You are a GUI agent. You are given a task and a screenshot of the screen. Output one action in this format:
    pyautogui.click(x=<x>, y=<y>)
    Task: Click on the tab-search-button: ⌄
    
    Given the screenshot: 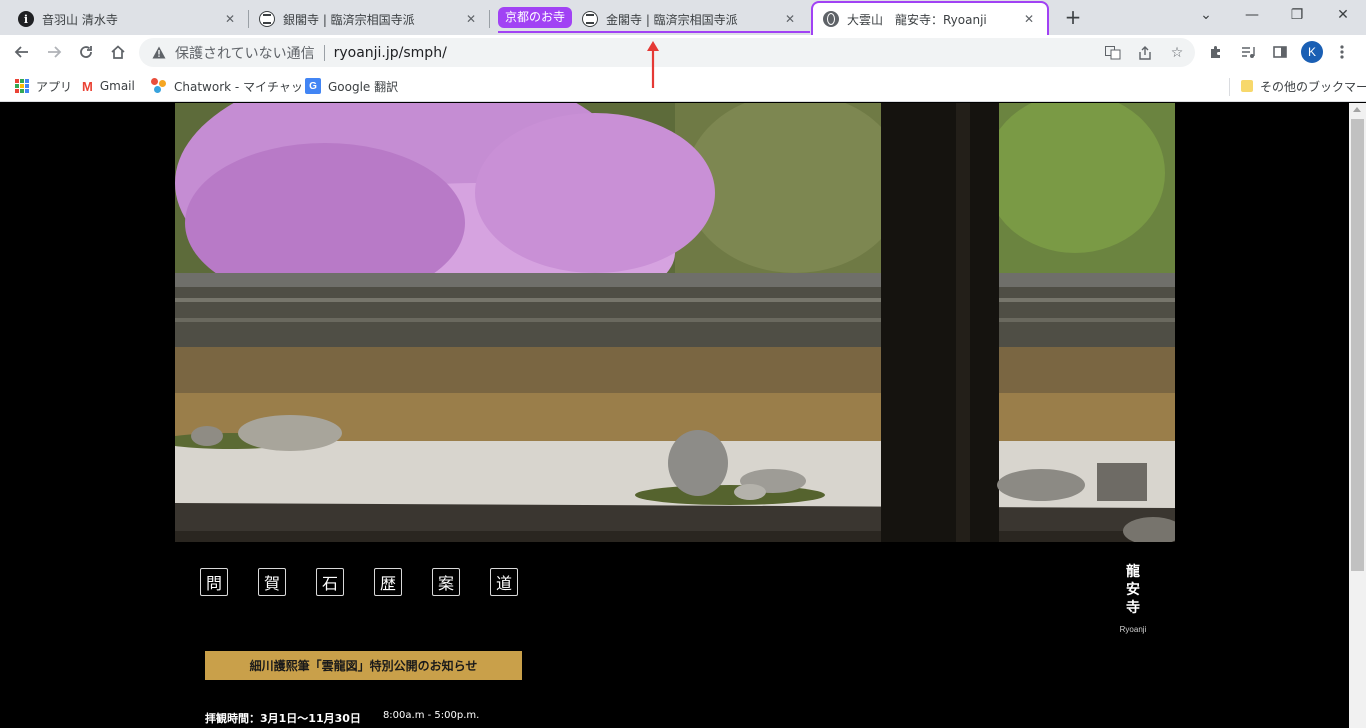 What is the action you would take?
    pyautogui.click(x=1206, y=15)
    